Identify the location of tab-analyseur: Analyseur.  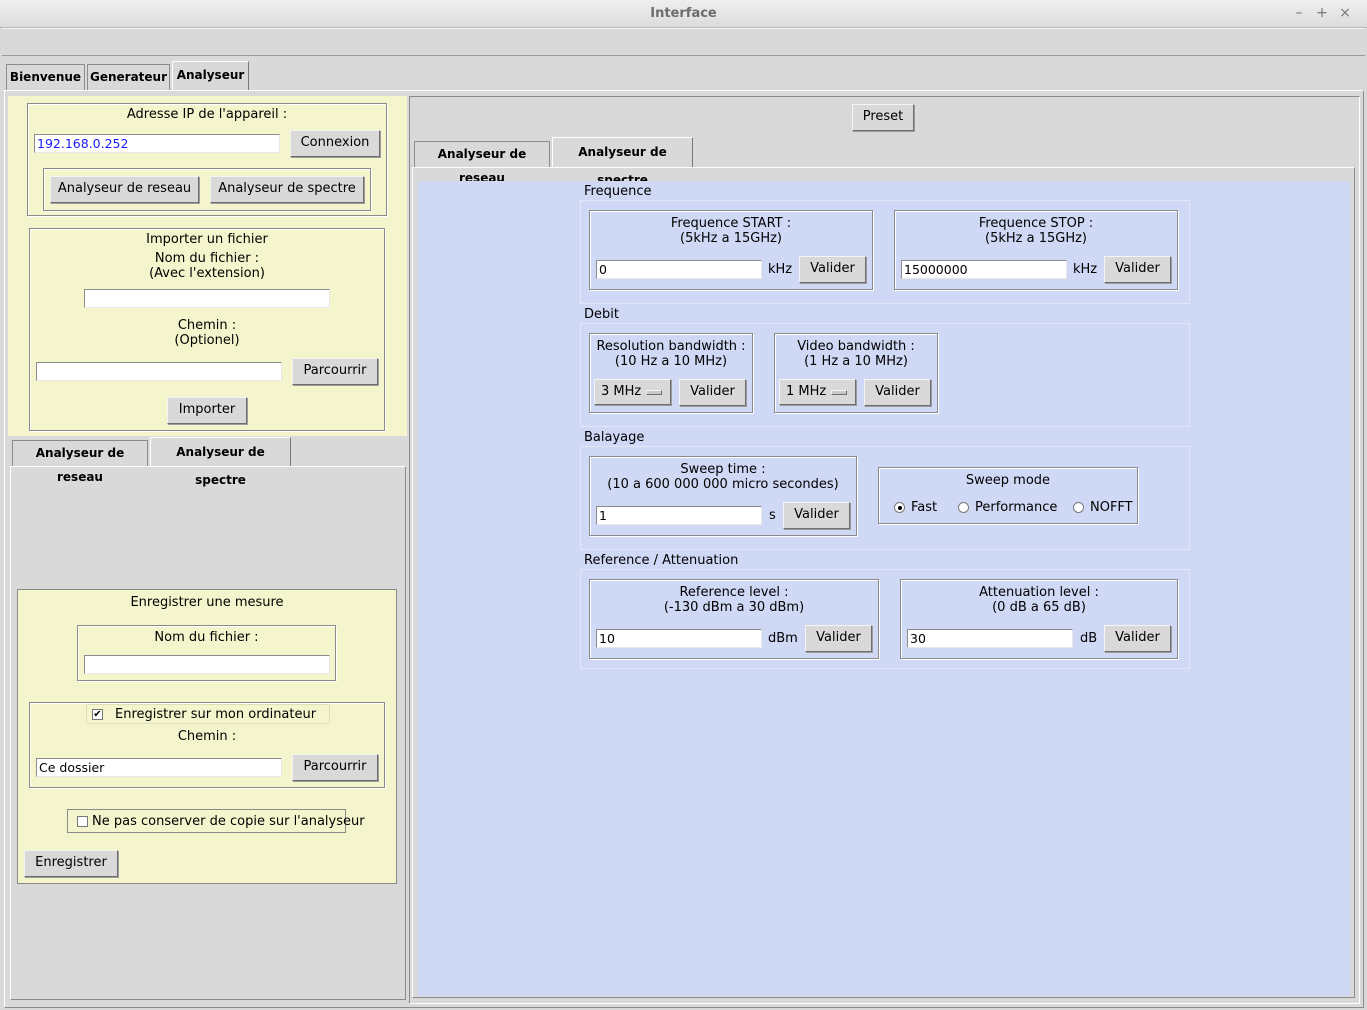
(210, 76).